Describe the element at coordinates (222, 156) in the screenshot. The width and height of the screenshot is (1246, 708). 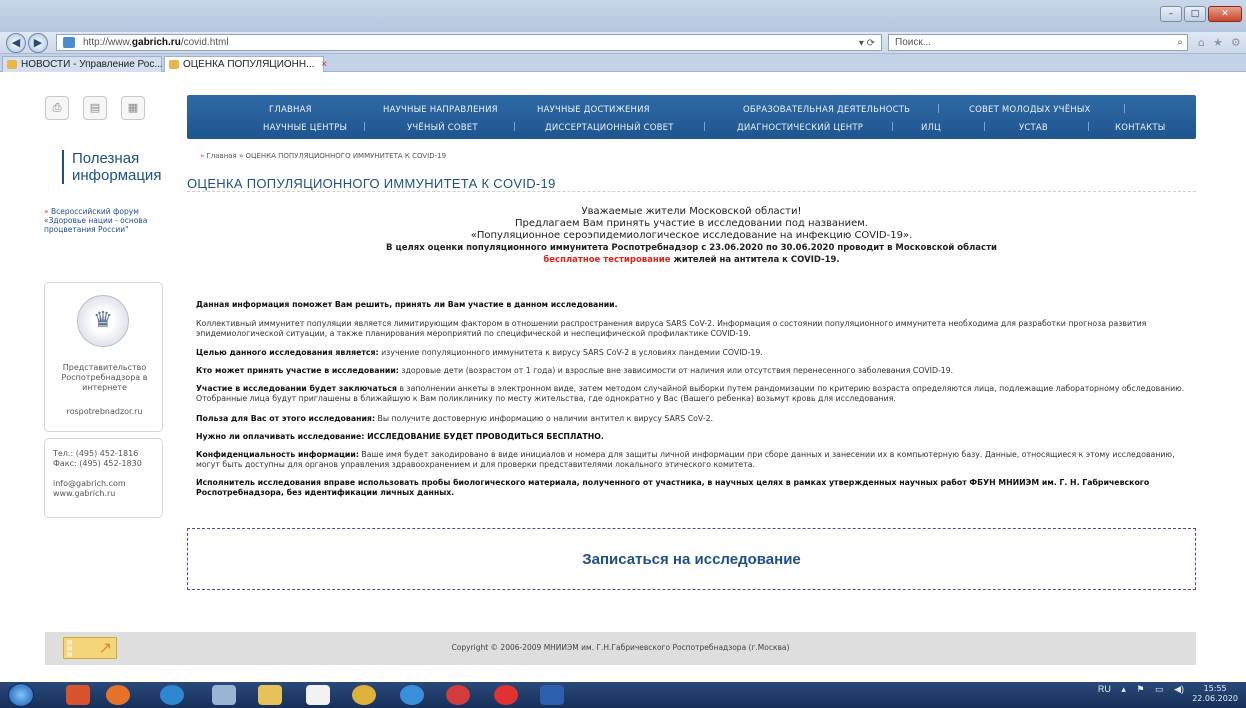
I see `breadcrumb-home: Главная` at that location.